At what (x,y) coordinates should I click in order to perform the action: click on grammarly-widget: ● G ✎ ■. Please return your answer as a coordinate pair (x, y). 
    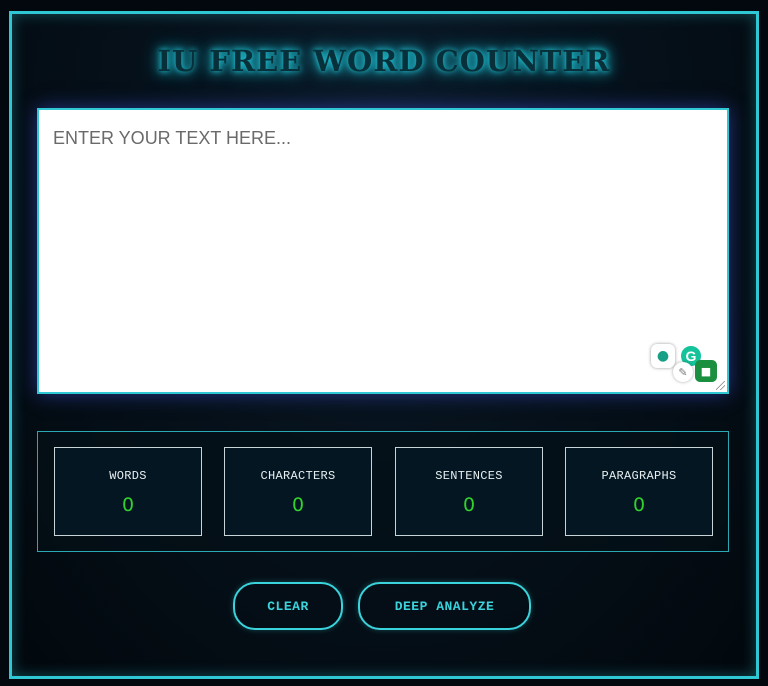
    Looking at the image, I should click on (686, 365).